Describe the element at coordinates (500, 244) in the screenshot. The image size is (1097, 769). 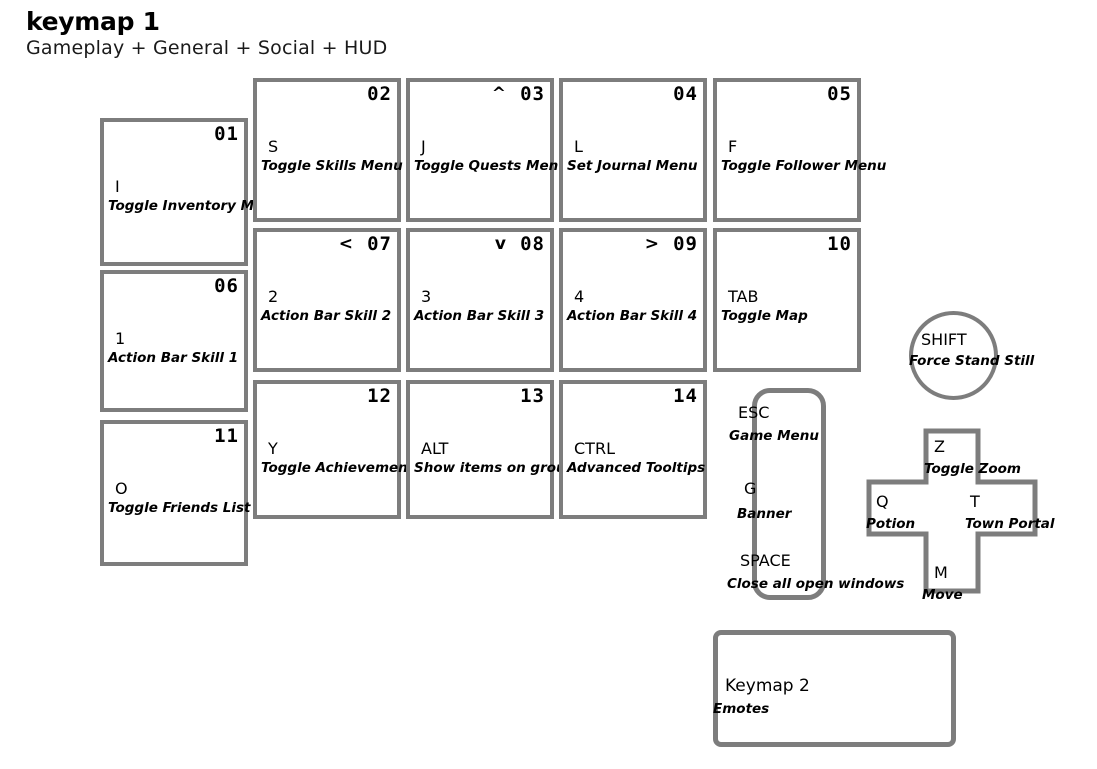
I see `chevron-down-icon: v` at that location.